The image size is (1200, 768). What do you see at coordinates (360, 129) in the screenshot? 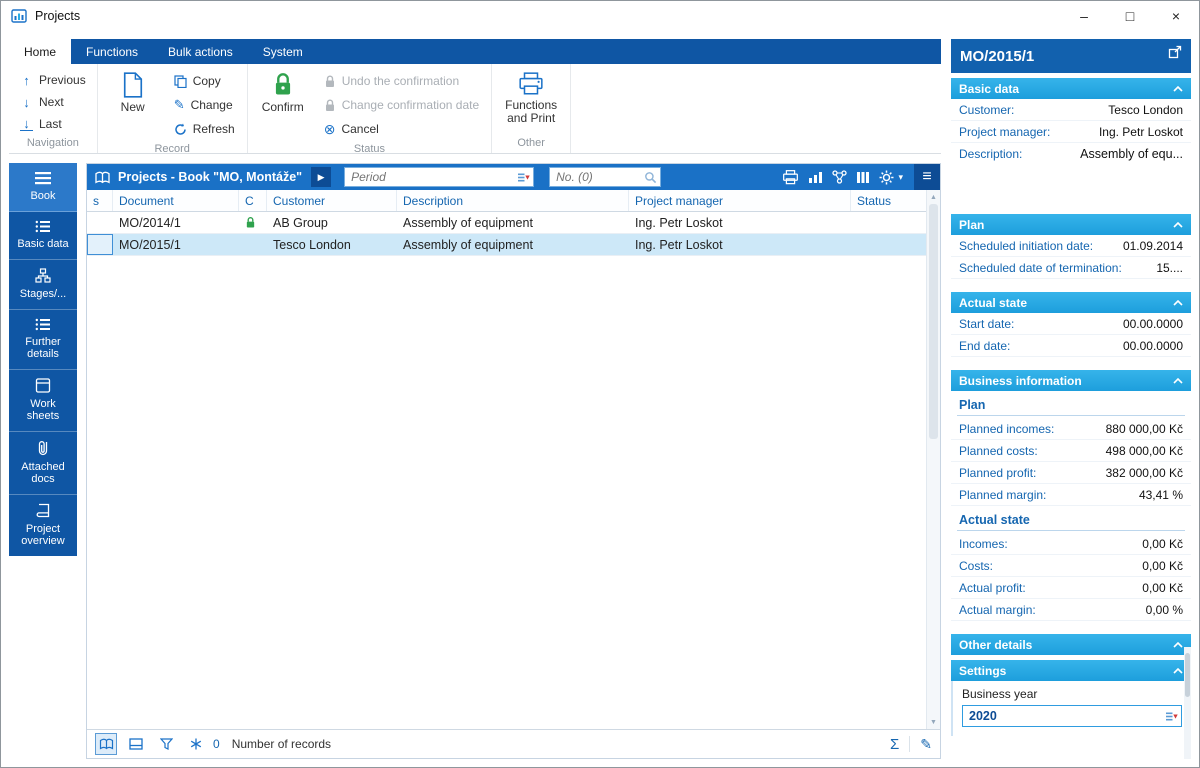
I see `cancel-label: Cancel` at bounding box center [360, 129].